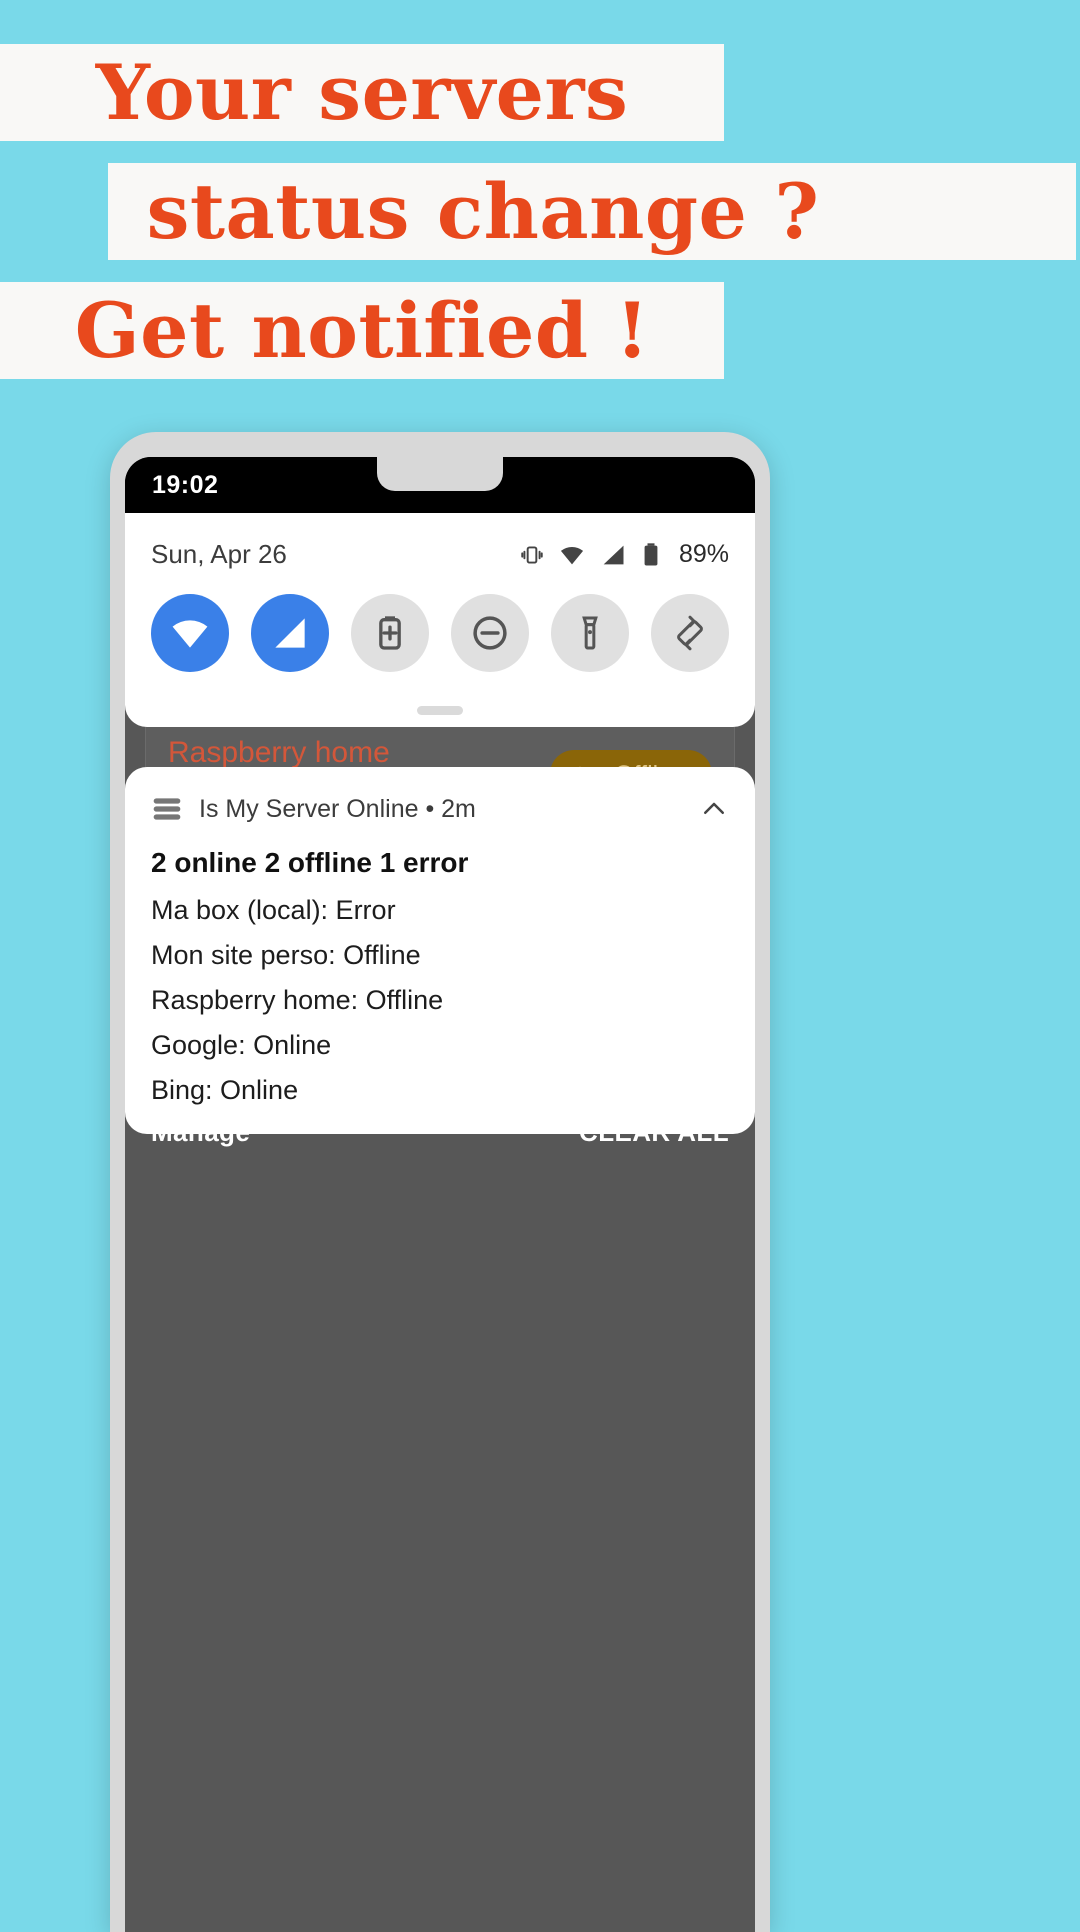 The height and width of the screenshot is (1932, 1080). I want to click on quick-settings-shade: Sun, Apr 26 89%, so click(440, 620).